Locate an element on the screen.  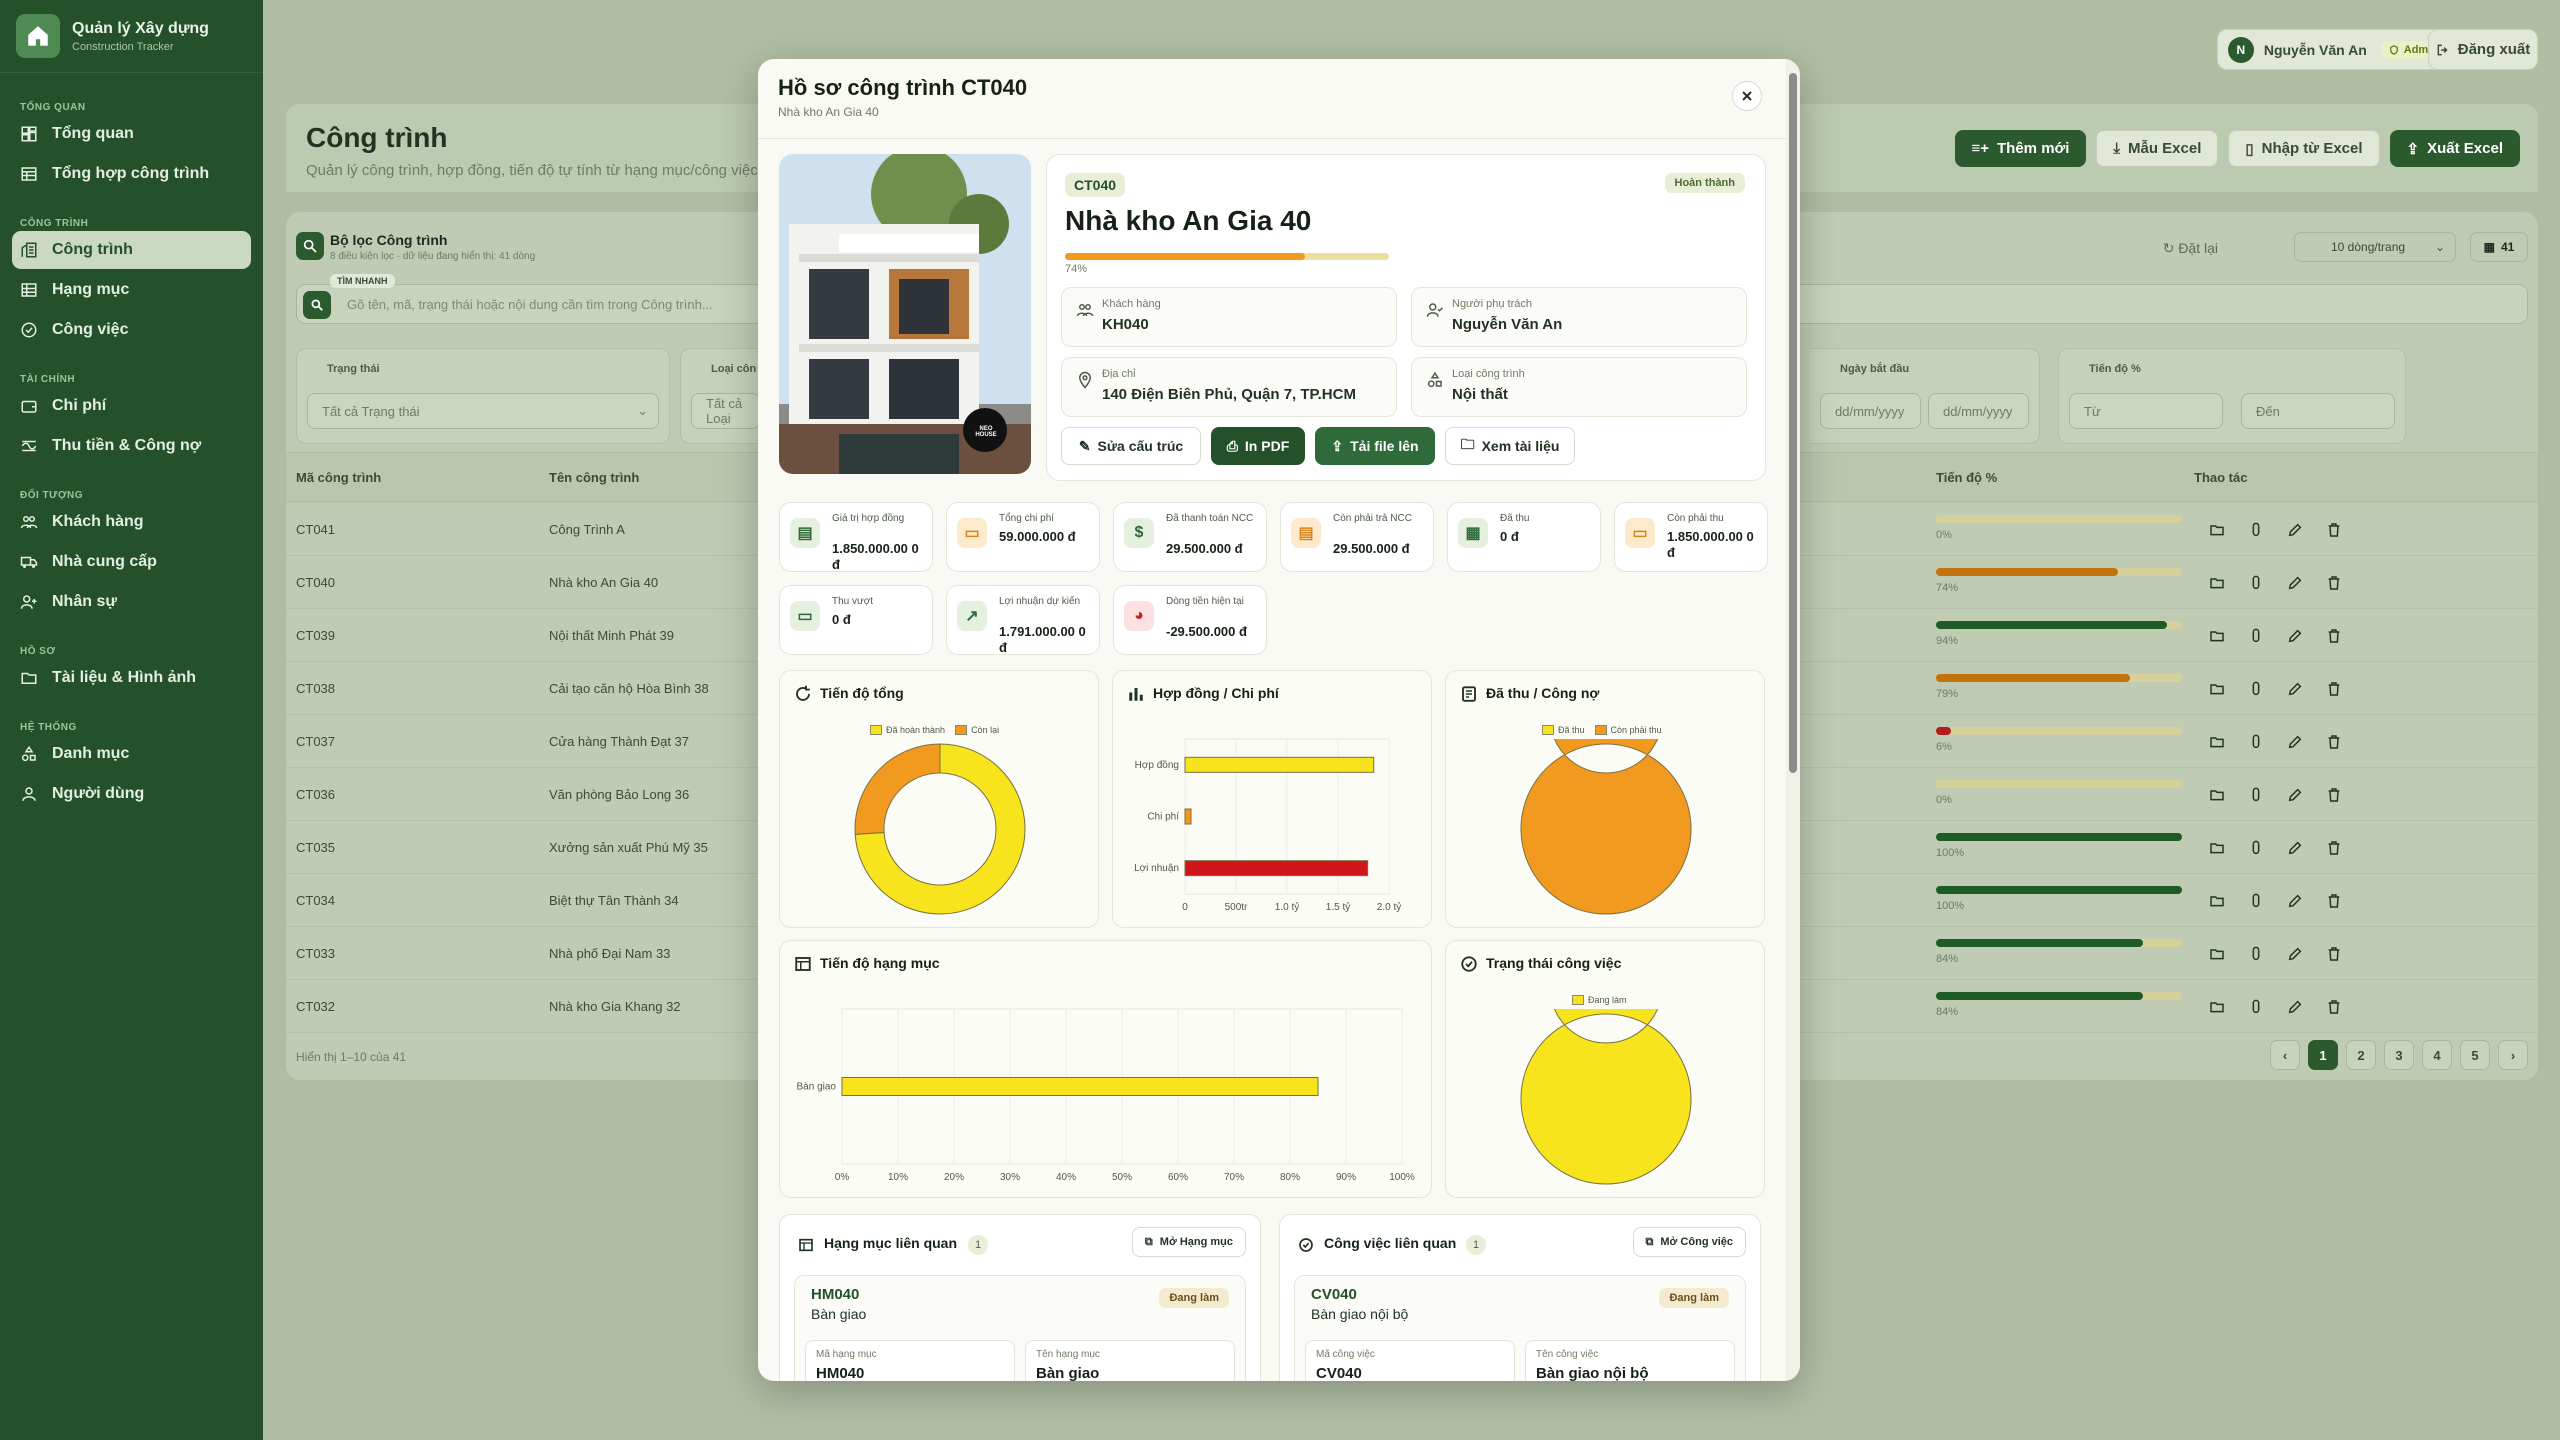
open-category-button: ⧉ Mở Hạng mục is located at coordinates (1188, 1242).